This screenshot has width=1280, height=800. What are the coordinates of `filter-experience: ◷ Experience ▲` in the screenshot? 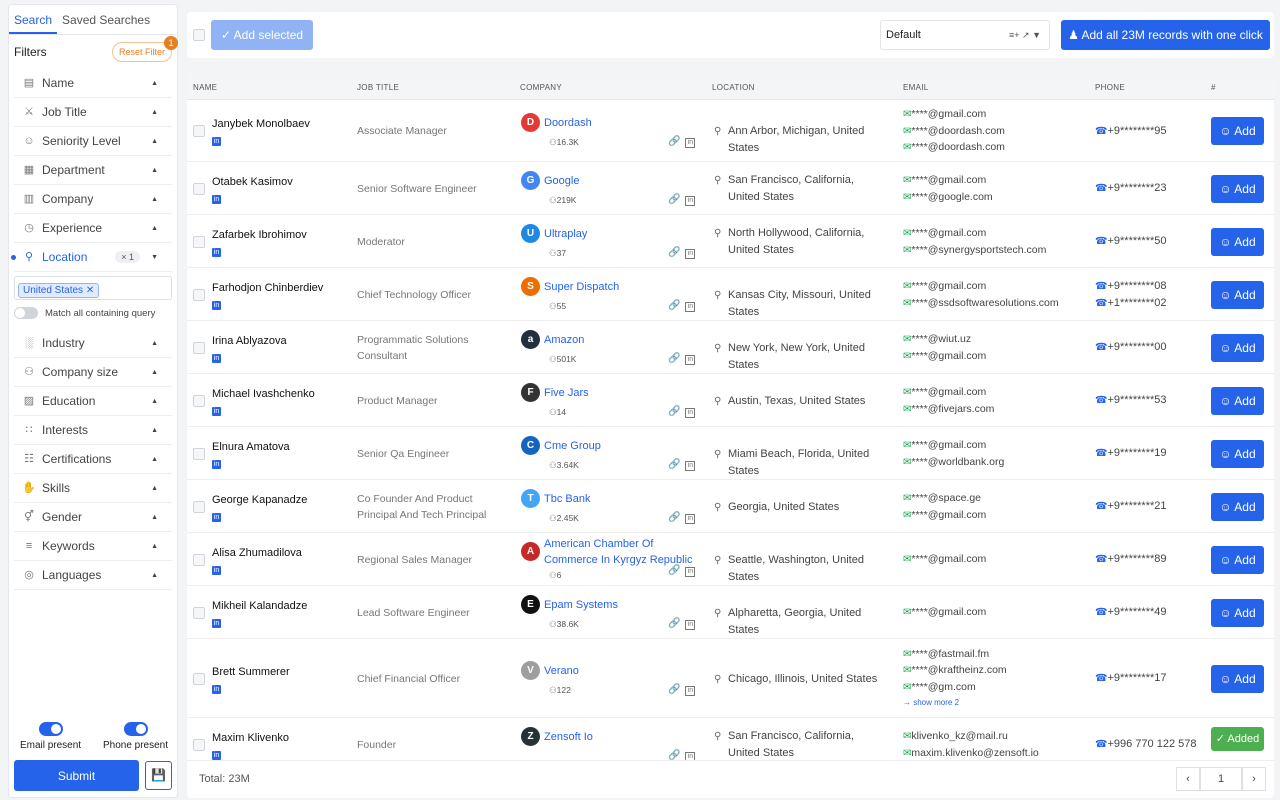 It's located at (93, 228).